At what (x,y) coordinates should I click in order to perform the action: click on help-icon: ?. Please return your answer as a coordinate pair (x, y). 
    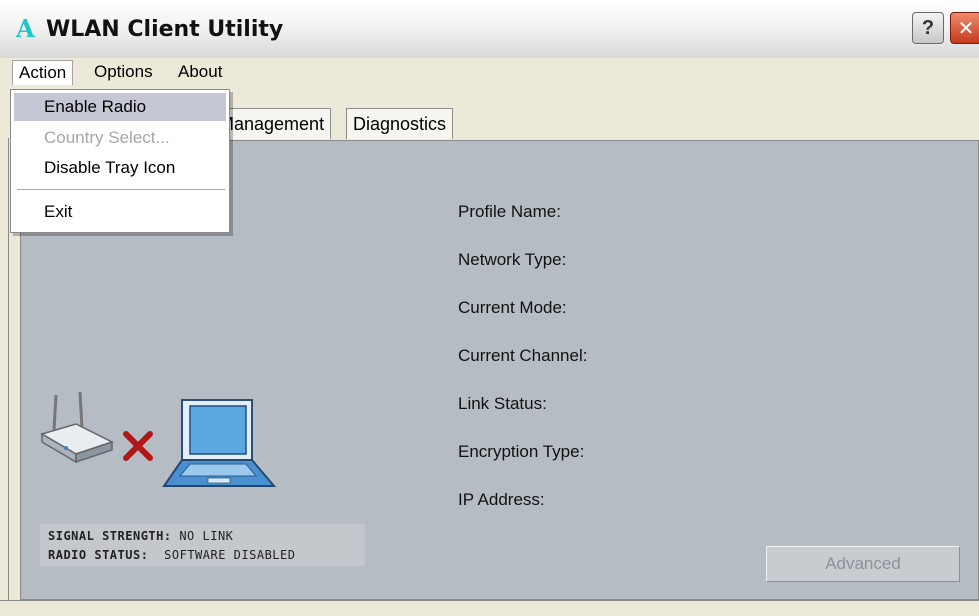
    Looking at the image, I should click on (928, 27).